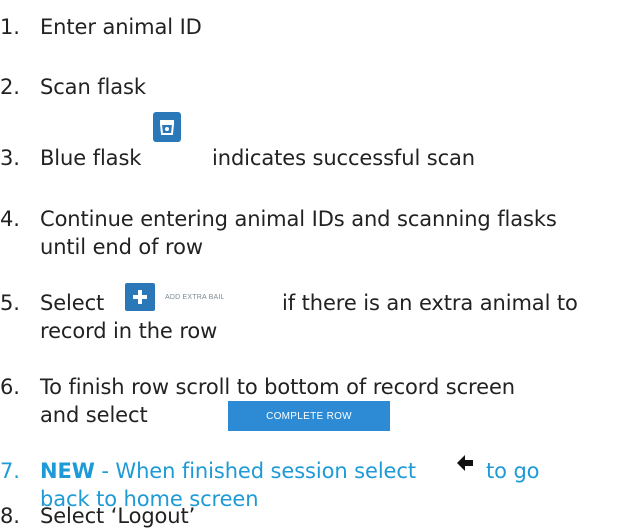  What do you see at coordinates (10, 387) in the screenshot?
I see `step-number: 6.` at bounding box center [10, 387].